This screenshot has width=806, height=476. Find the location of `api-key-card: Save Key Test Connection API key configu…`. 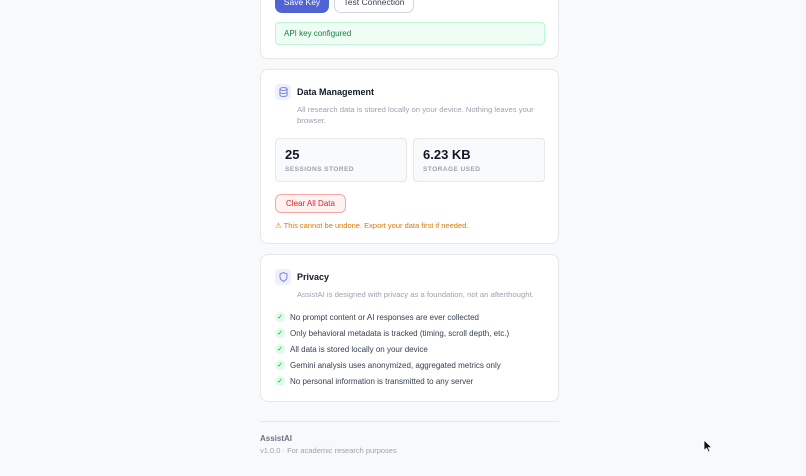

api-key-card: Save Key Test Connection API key configu… is located at coordinates (409, 29).